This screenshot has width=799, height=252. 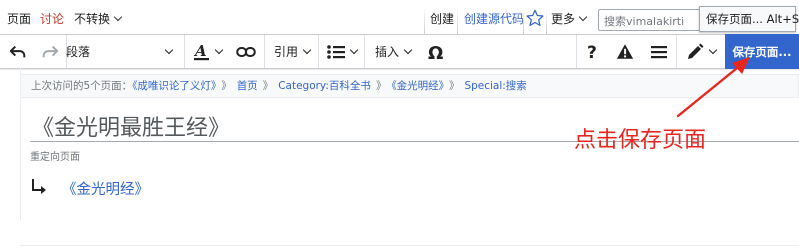 I want to click on page-notices-button, so click(x=625, y=51).